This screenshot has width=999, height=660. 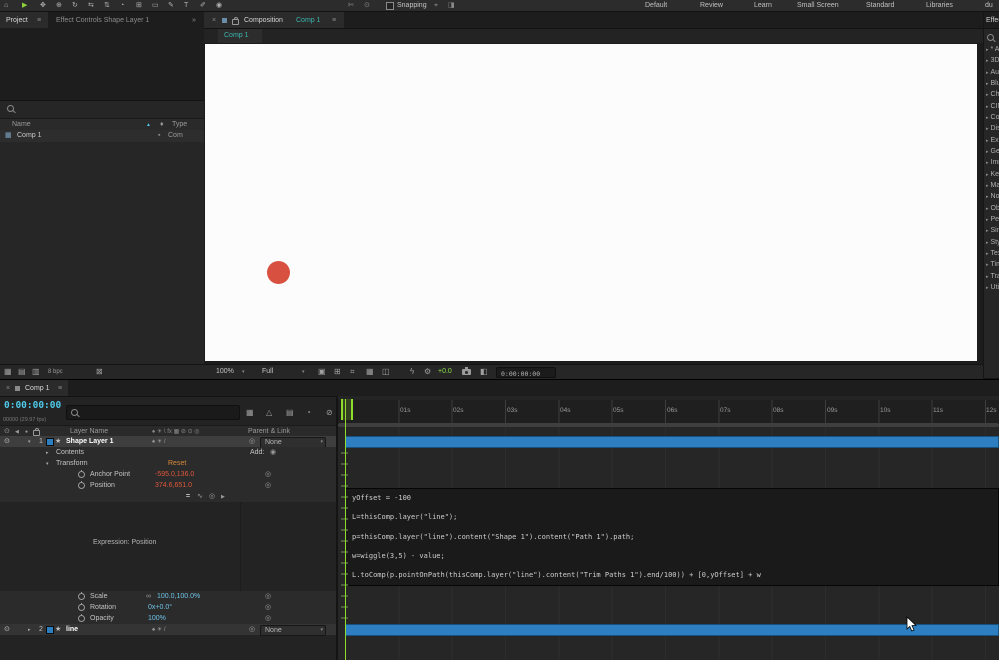 What do you see at coordinates (445, 372) in the screenshot?
I see `exposure-value: +0.0` at bounding box center [445, 372].